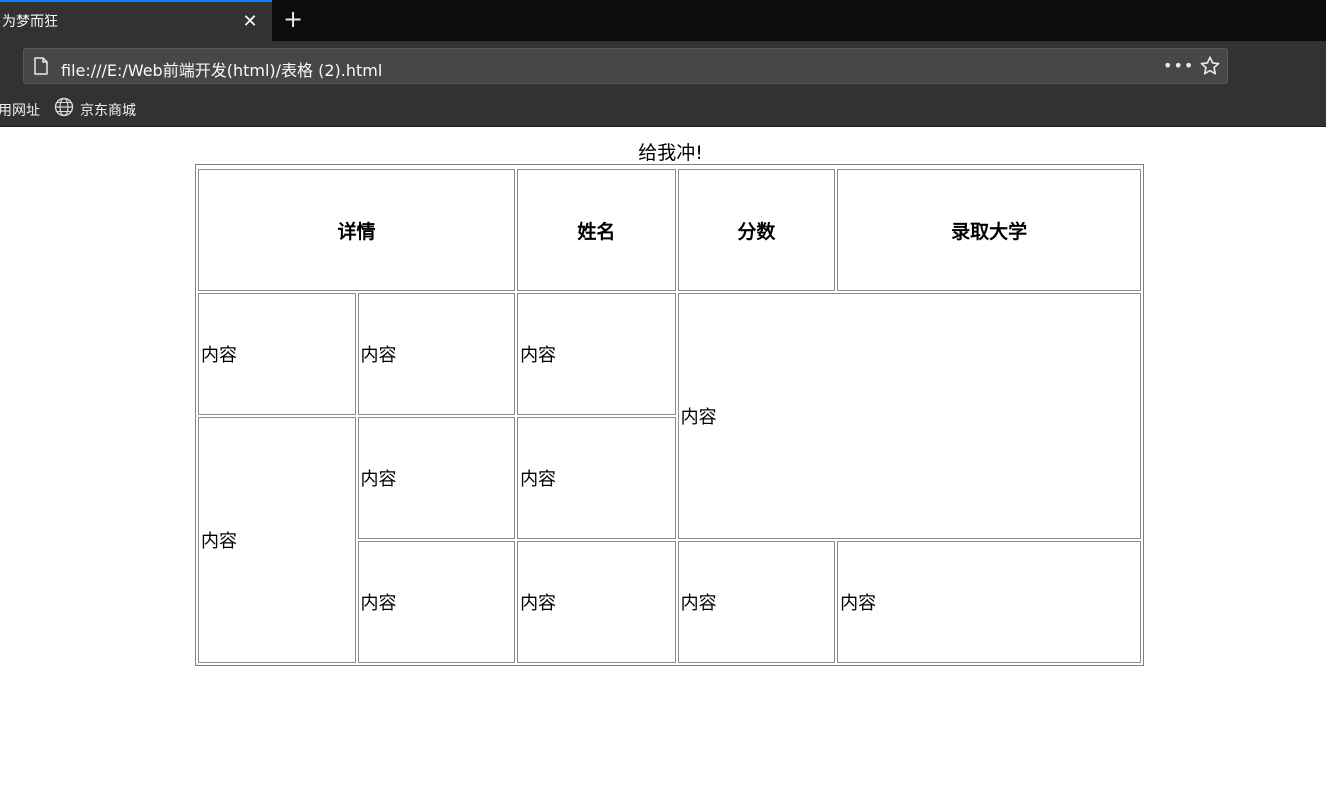 The image size is (1326, 796). Describe the element at coordinates (663, 109) in the screenshot. I see `bookmarks-toolbar: 用网址 京东商城` at that location.